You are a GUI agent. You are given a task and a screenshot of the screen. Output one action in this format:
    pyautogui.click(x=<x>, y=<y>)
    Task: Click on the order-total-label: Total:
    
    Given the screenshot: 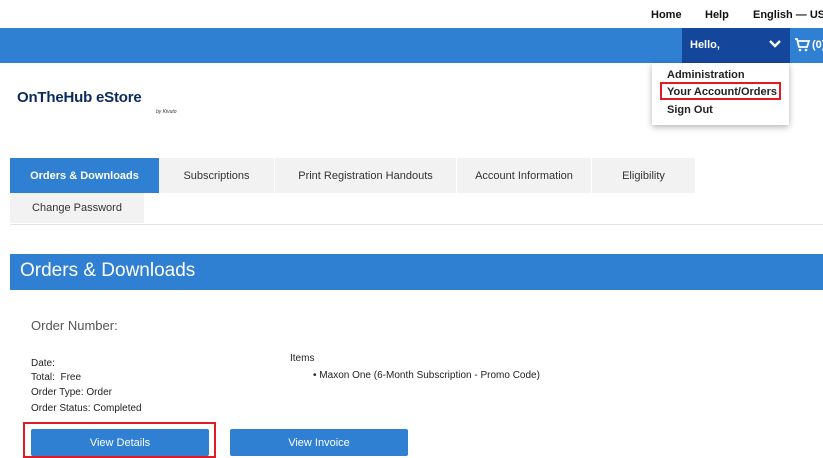 What is the action you would take?
    pyautogui.click(x=43, y=377)
    